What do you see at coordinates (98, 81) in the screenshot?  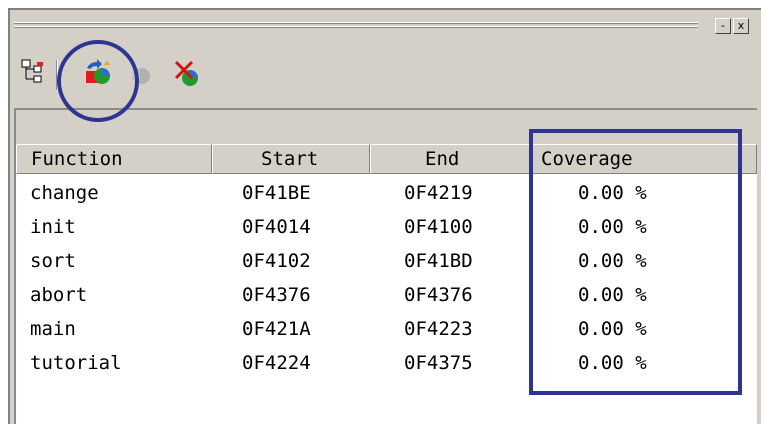 I see `annotation-circle` at bounding box center [98, 81].